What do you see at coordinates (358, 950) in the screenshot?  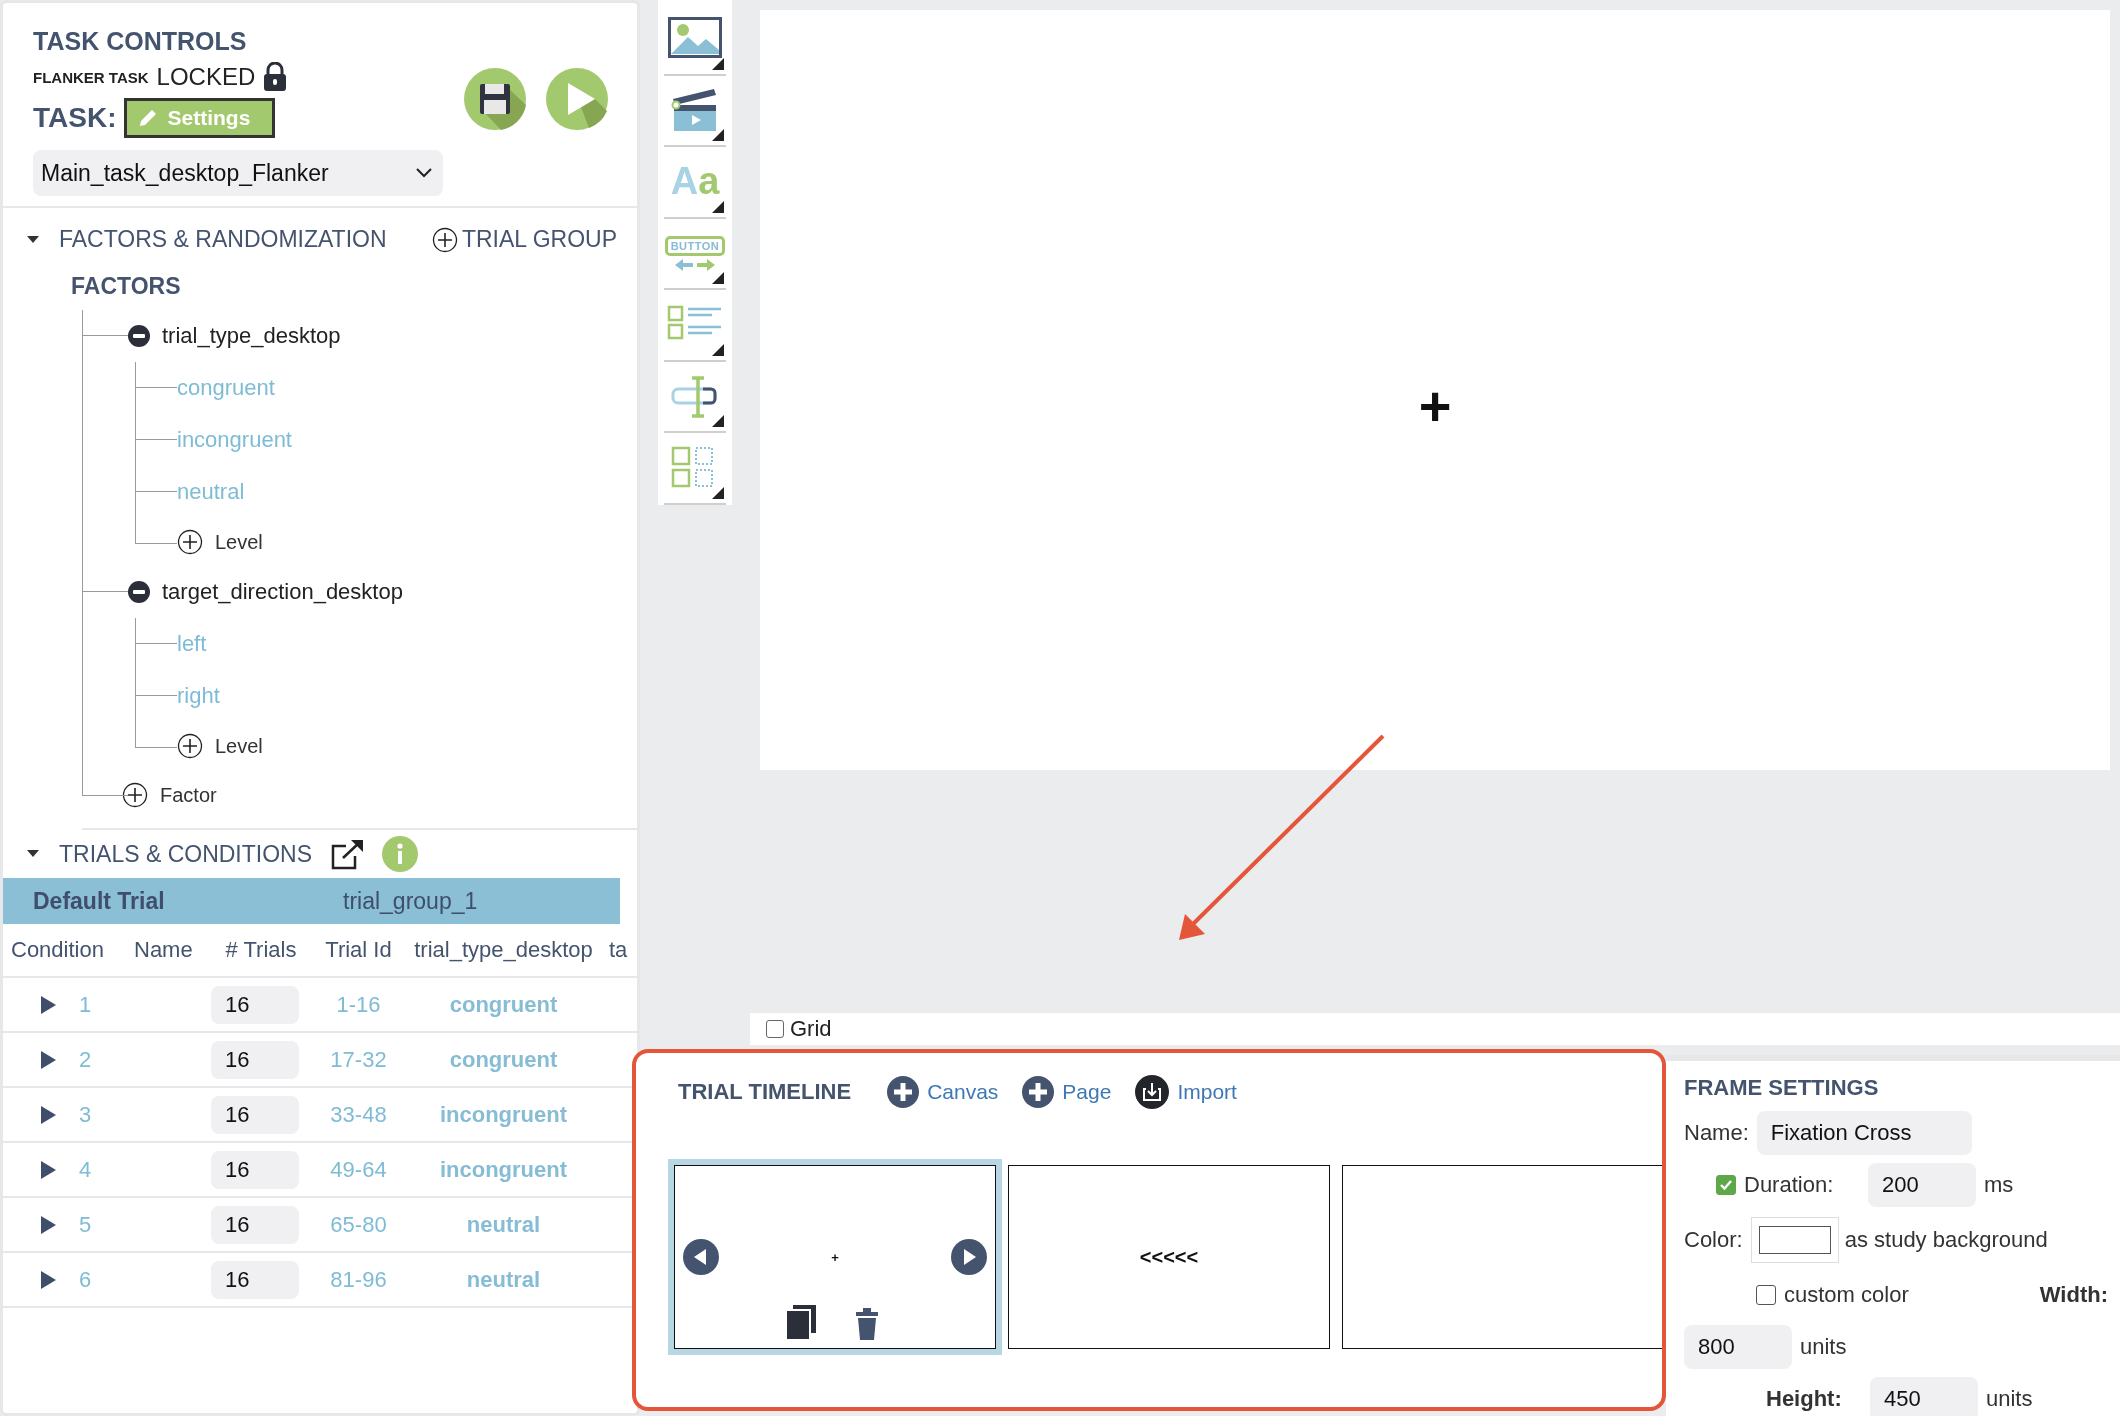 I see `column-header: Trial Id` at bounding box center [358, 950].